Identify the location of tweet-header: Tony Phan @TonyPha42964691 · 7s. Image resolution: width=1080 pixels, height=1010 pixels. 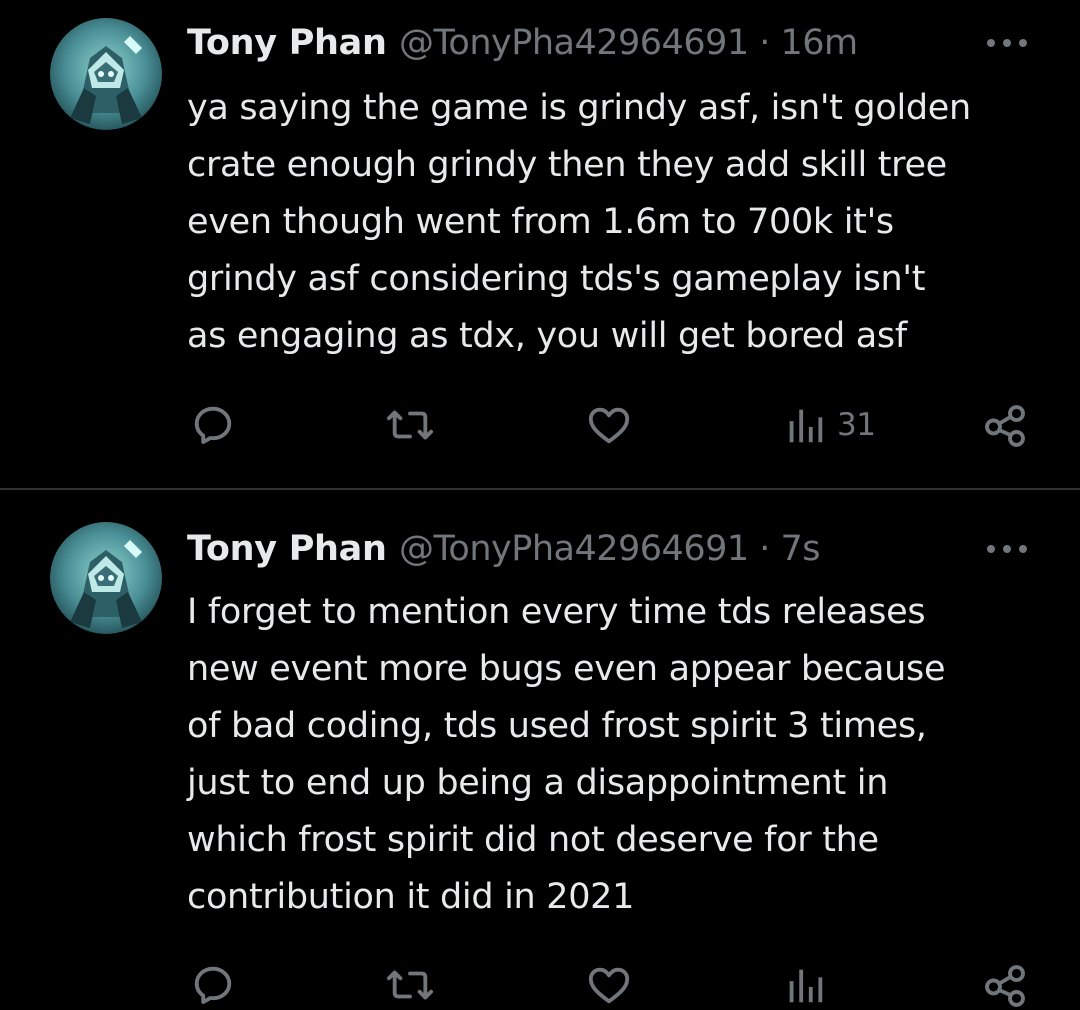
(612, 549).